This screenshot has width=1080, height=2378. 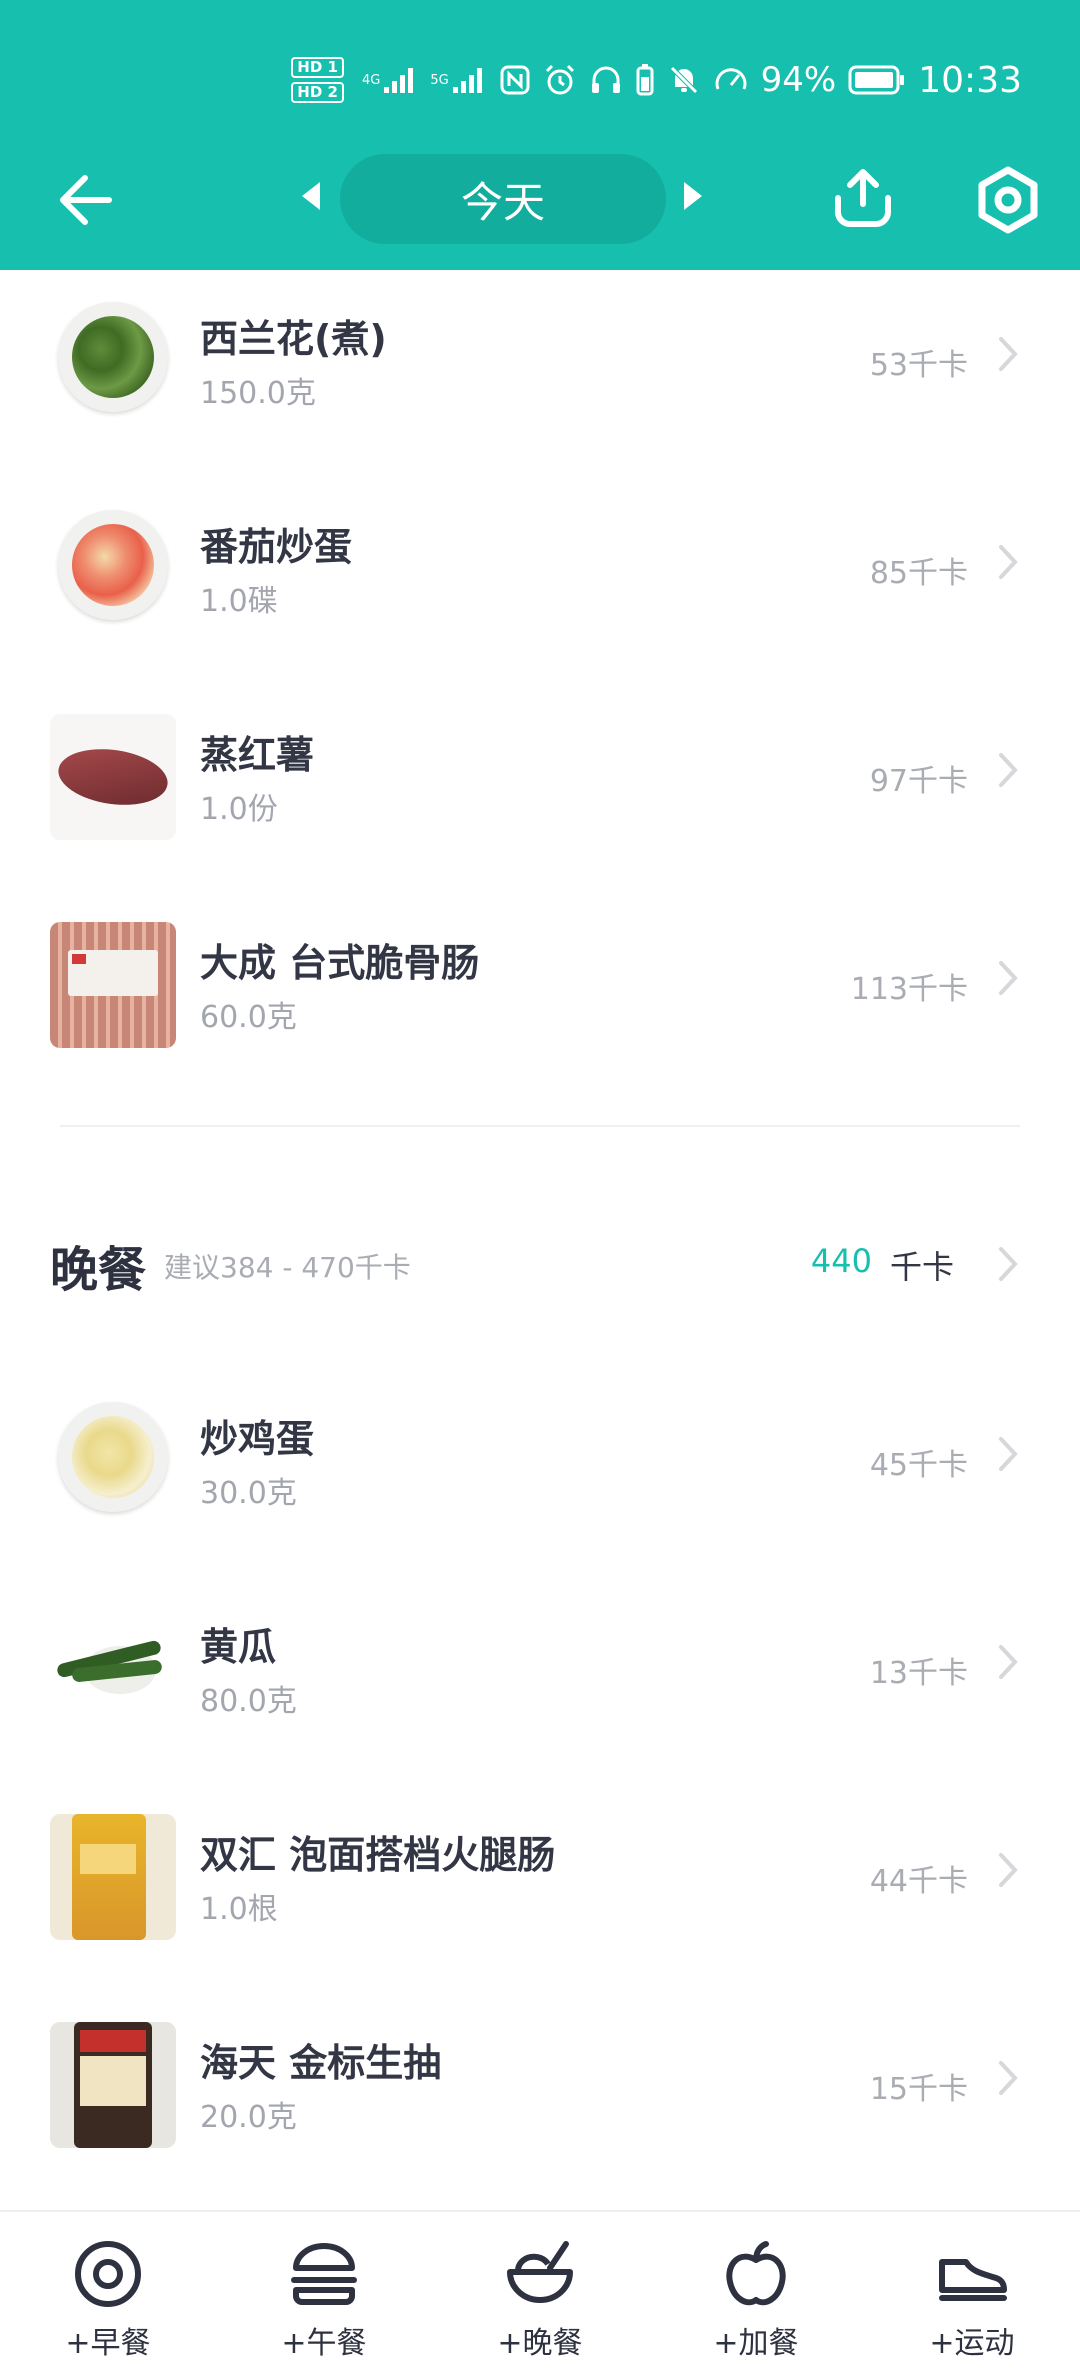 What do you see at coordinates (324, 2274) in the screenshot?
I see `burger-icon` at bounding box center [324, 2274].